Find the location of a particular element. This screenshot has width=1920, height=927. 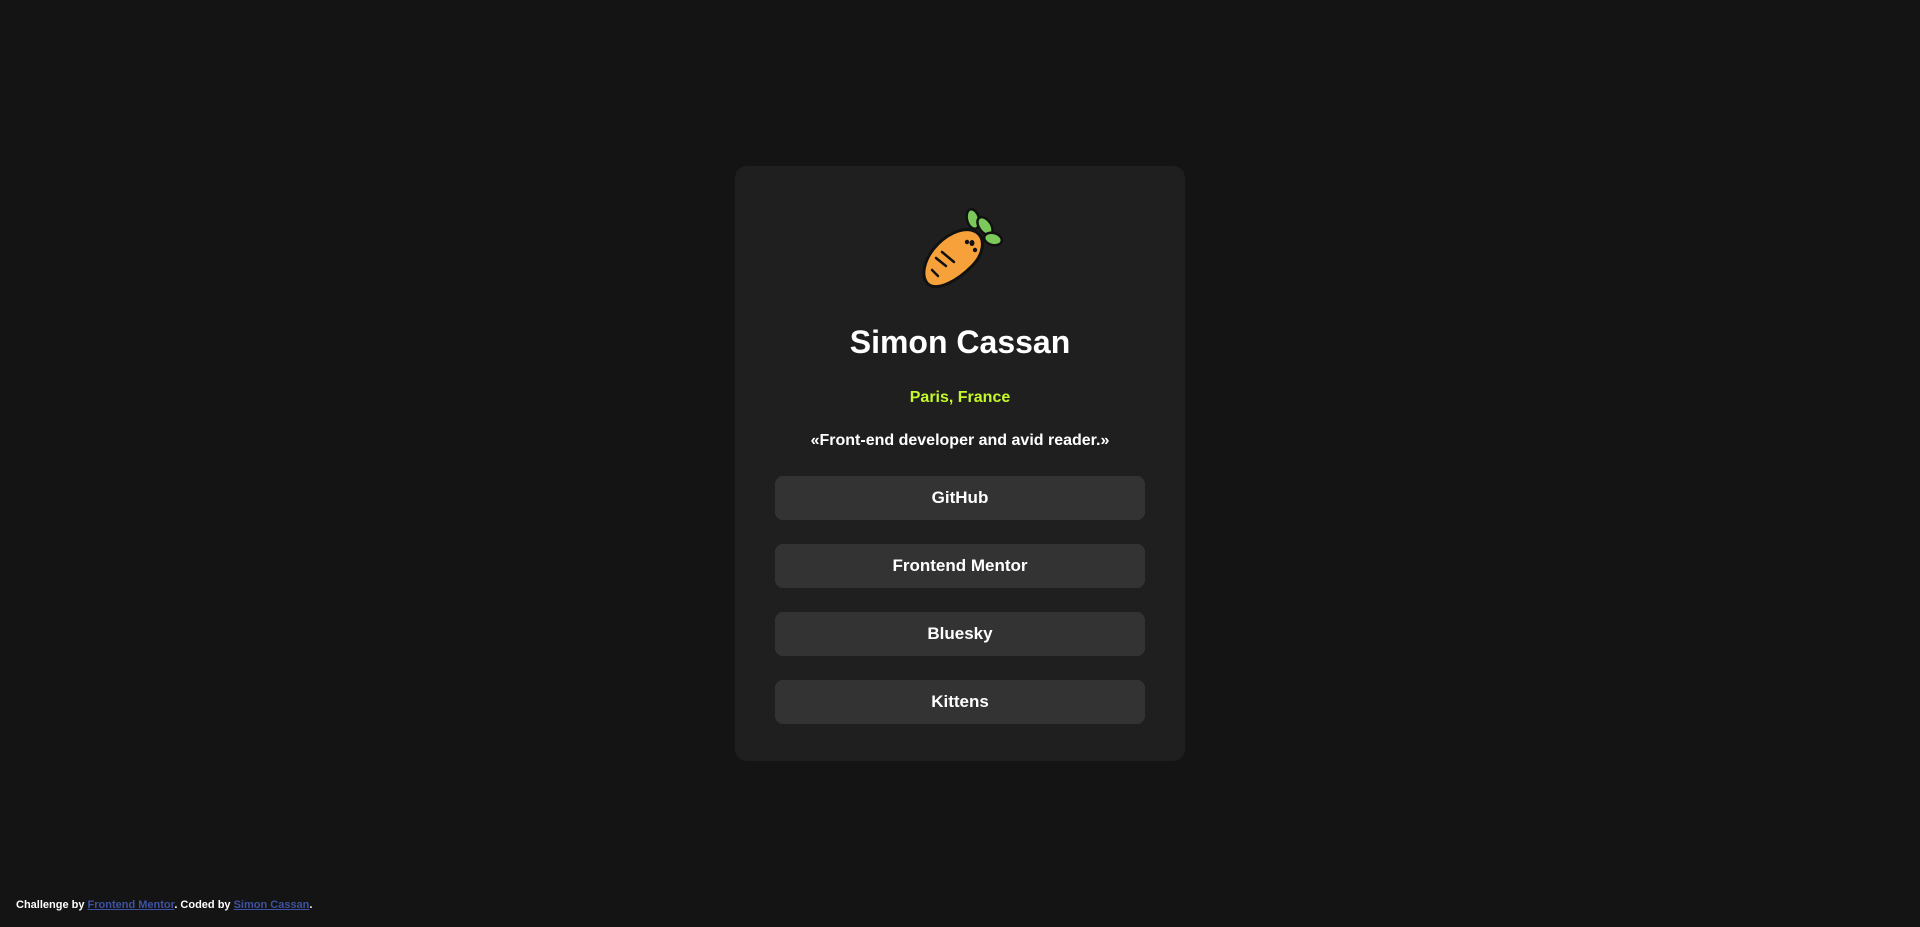

attribution-prefix: Challenge by is located at coordinates (52, 905).